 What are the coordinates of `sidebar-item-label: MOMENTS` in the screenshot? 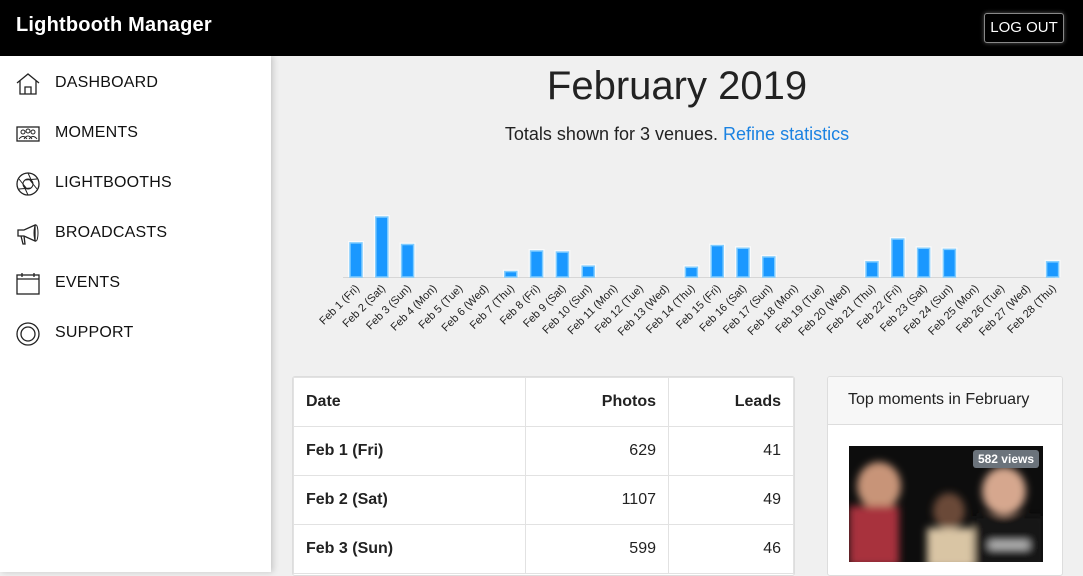 It's located at (97, 132).